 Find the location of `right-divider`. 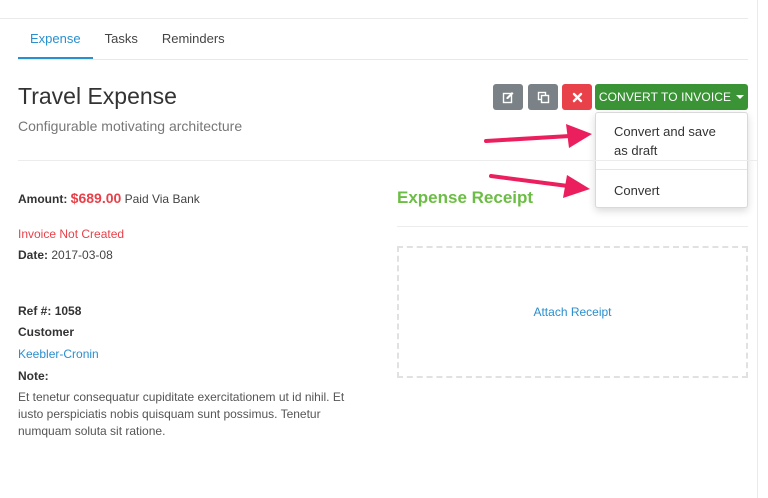

right-divider is located at coordinates (757, 249).